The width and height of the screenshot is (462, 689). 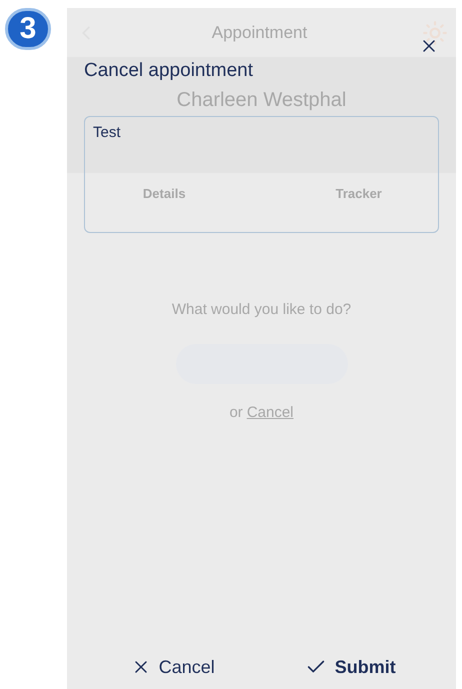 What do you see at coordinates (28, 29) in the screenshot?
I see `step-number-badge: 3` at bounding box center [28, 29].